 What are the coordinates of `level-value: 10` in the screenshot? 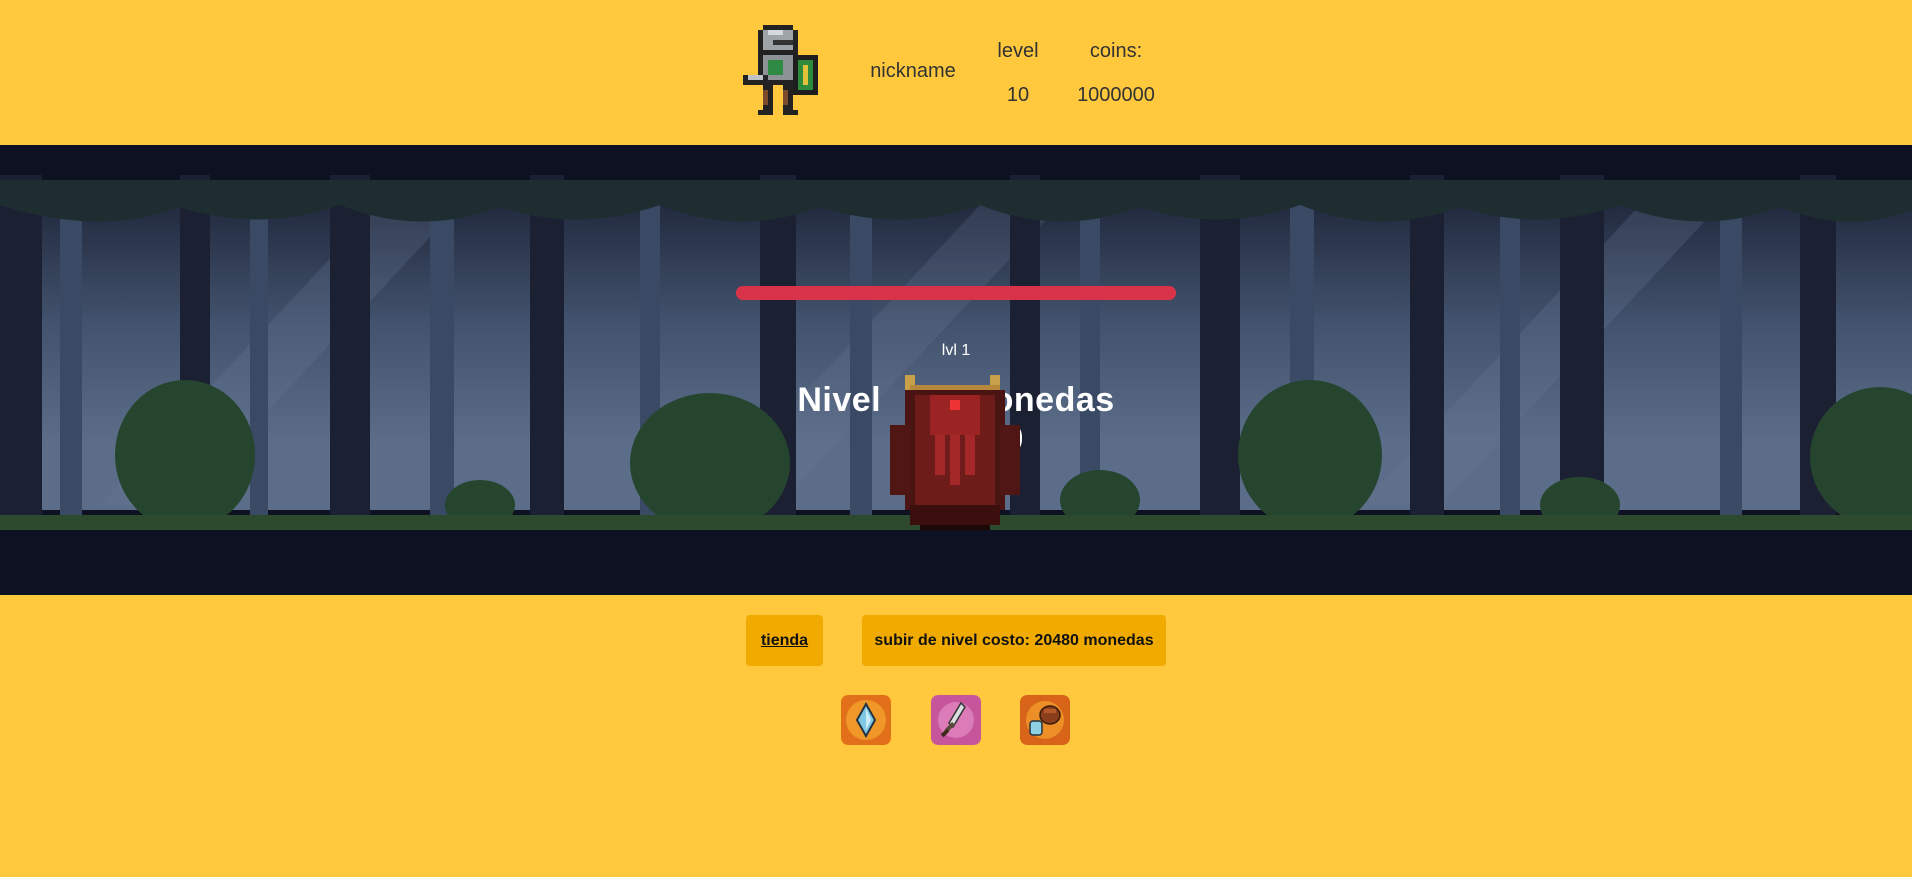 It's located at (1018, 95).